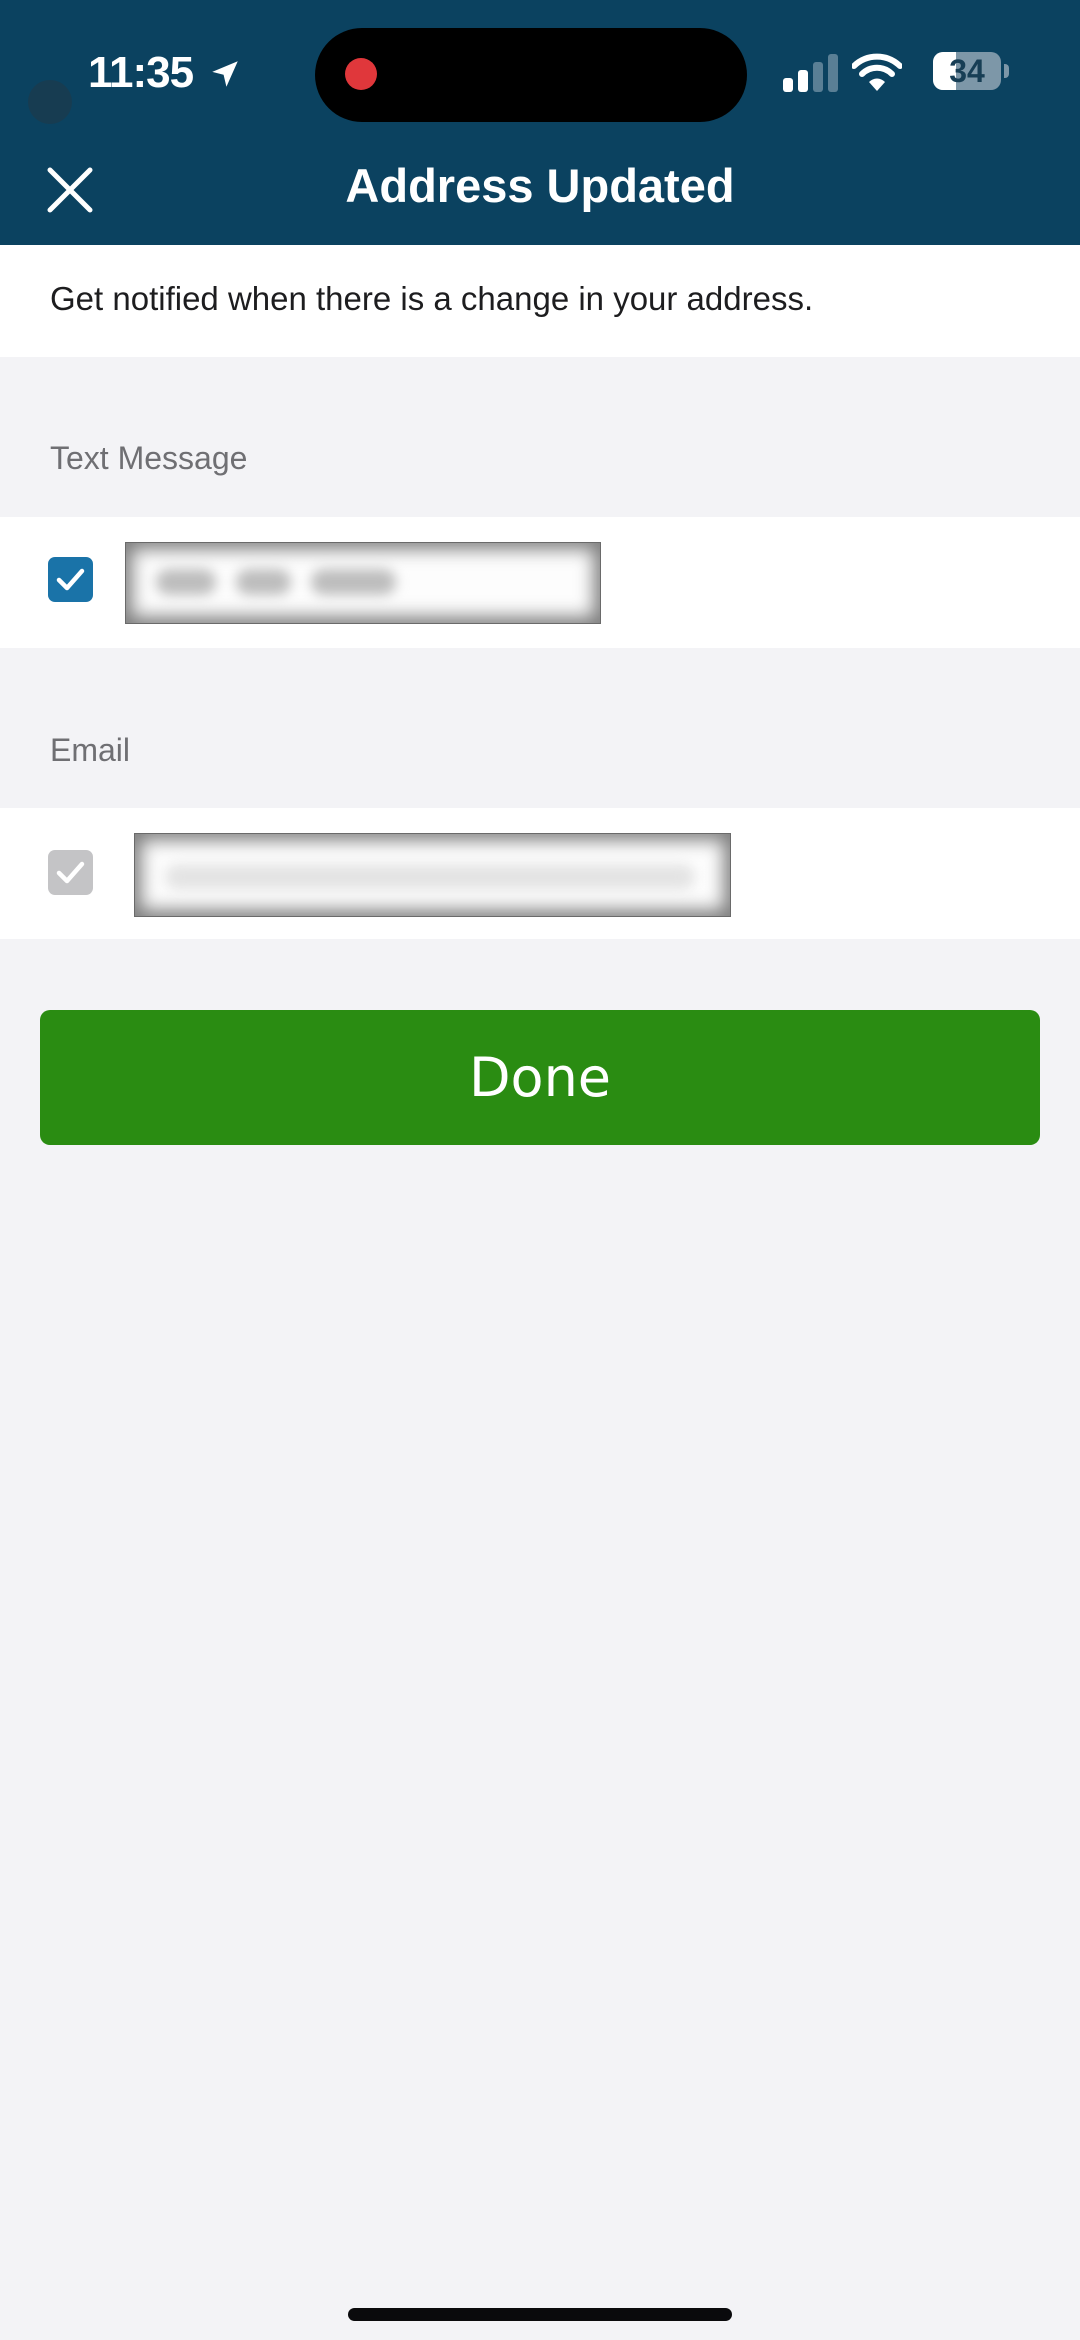  I want to click on done-button: Done, so click(540, 1077).